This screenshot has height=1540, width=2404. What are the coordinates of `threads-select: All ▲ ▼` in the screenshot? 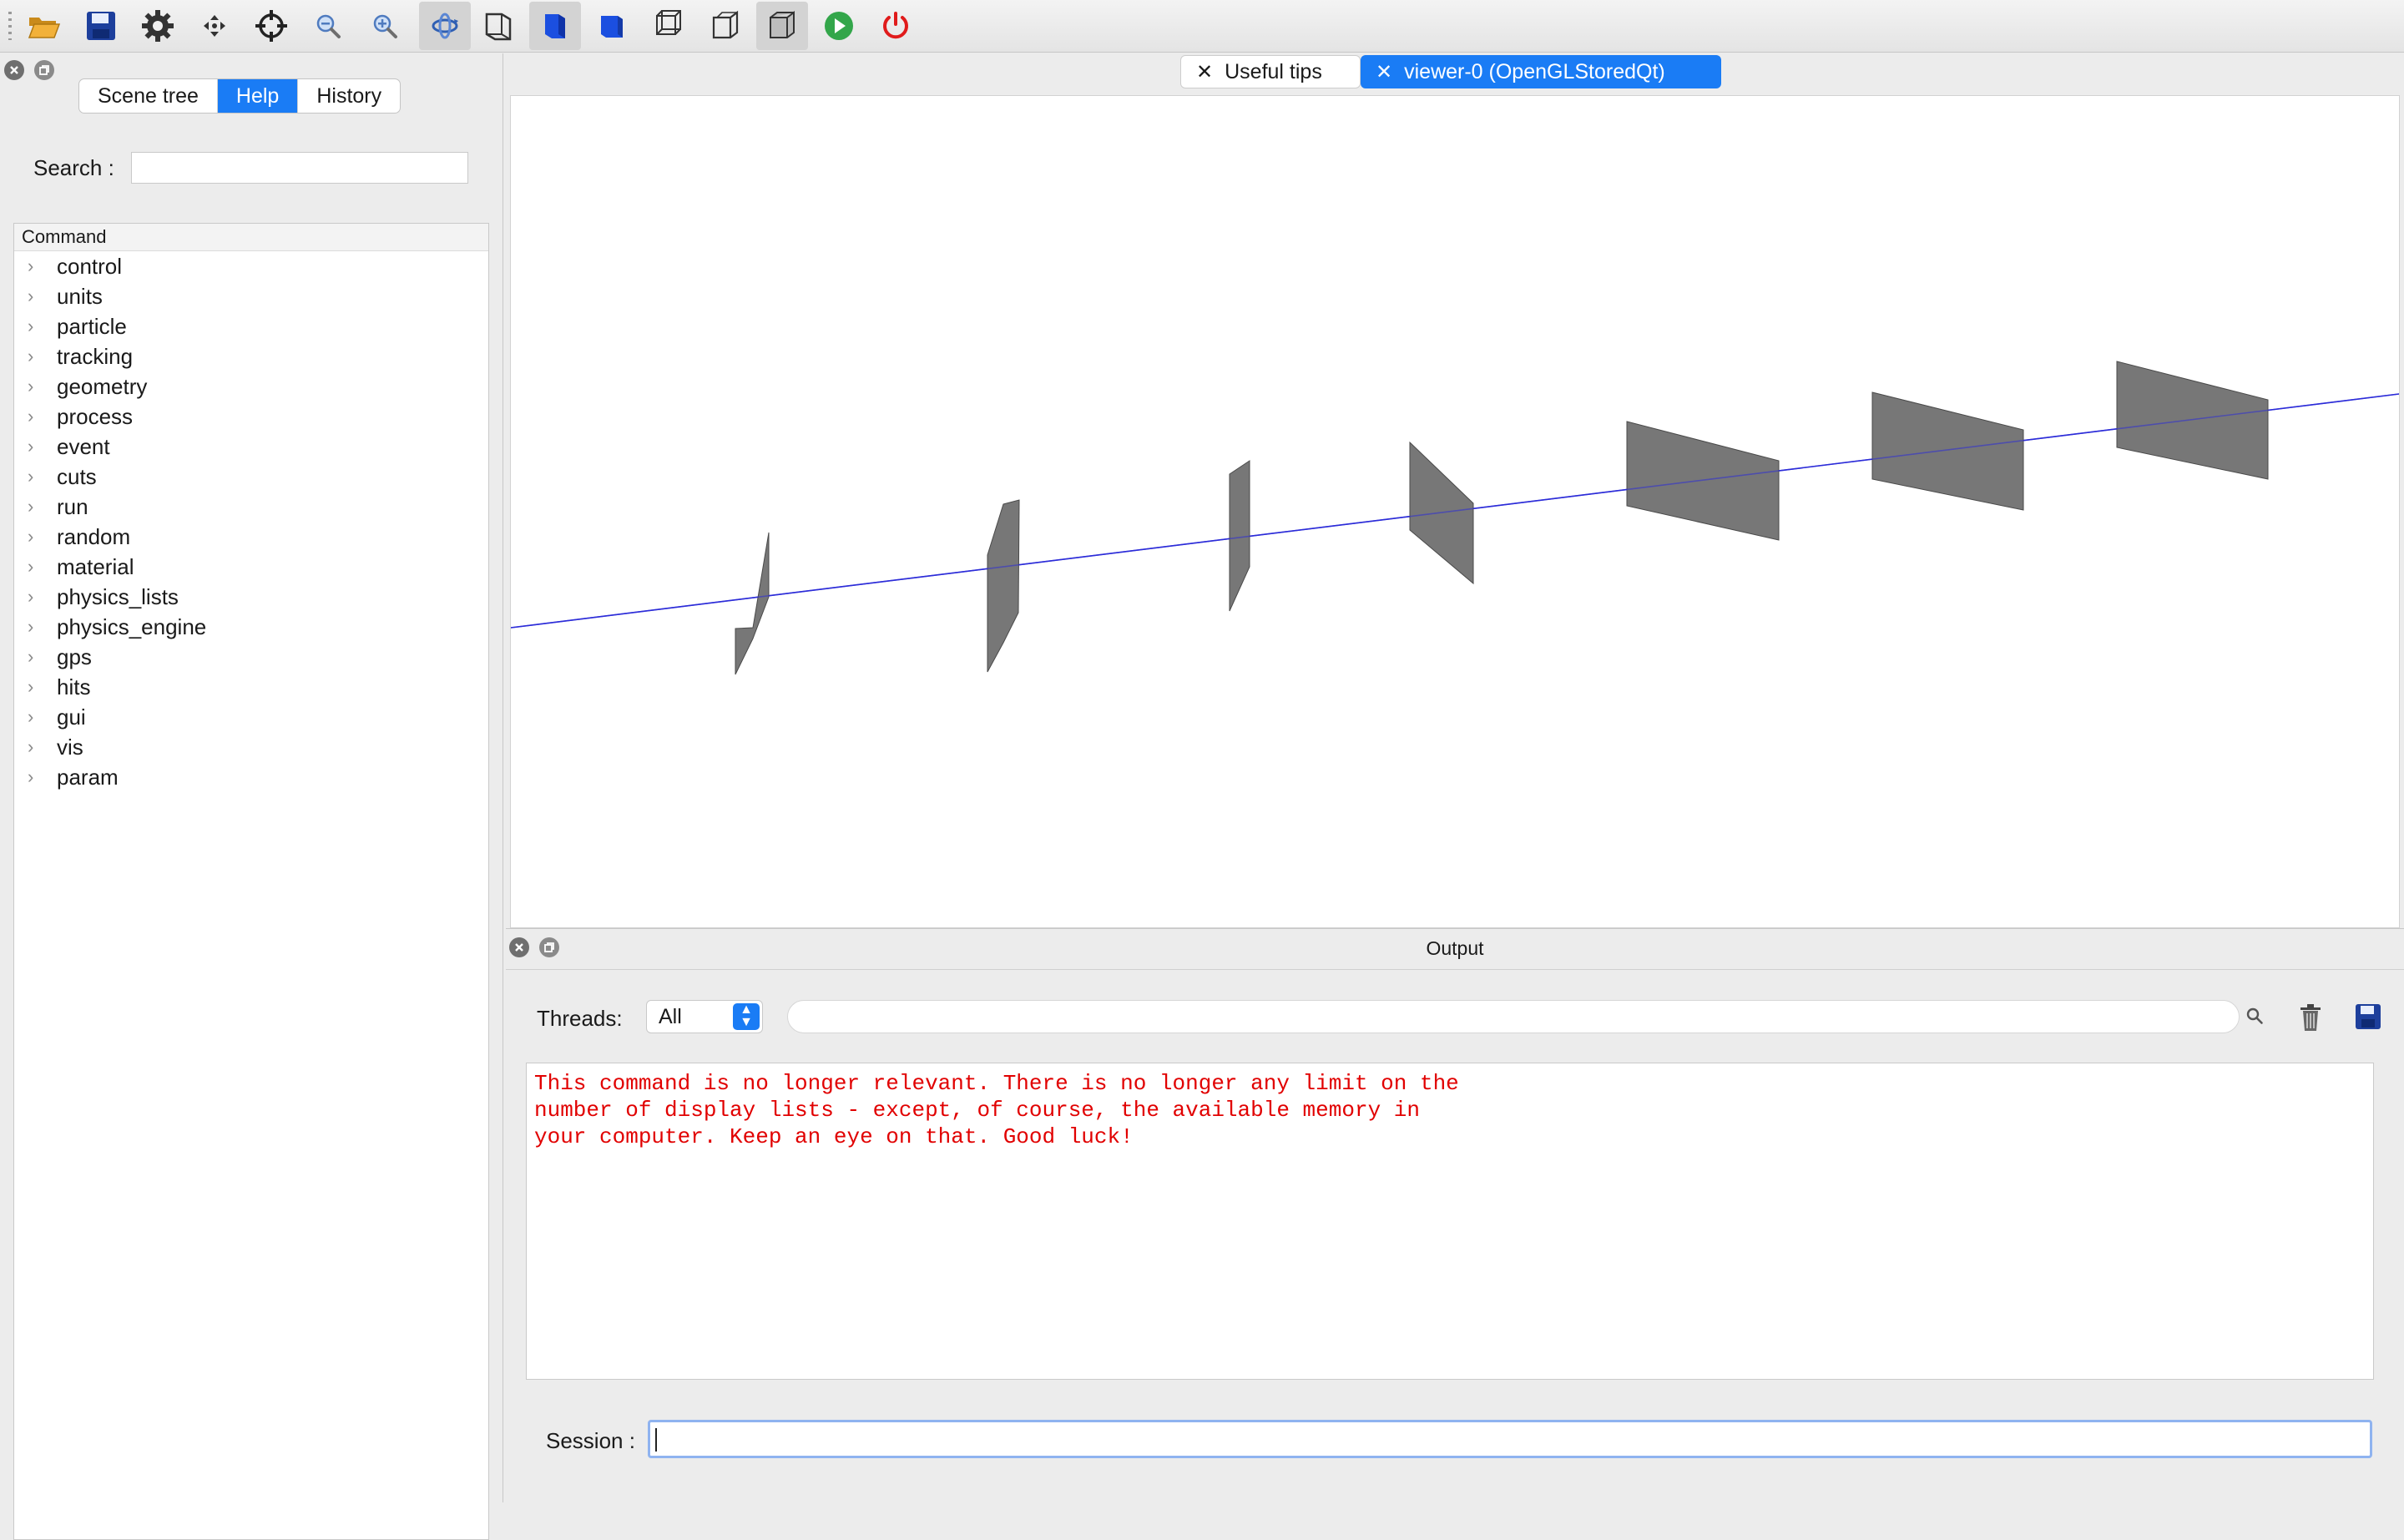 It's located at (705, 1016).